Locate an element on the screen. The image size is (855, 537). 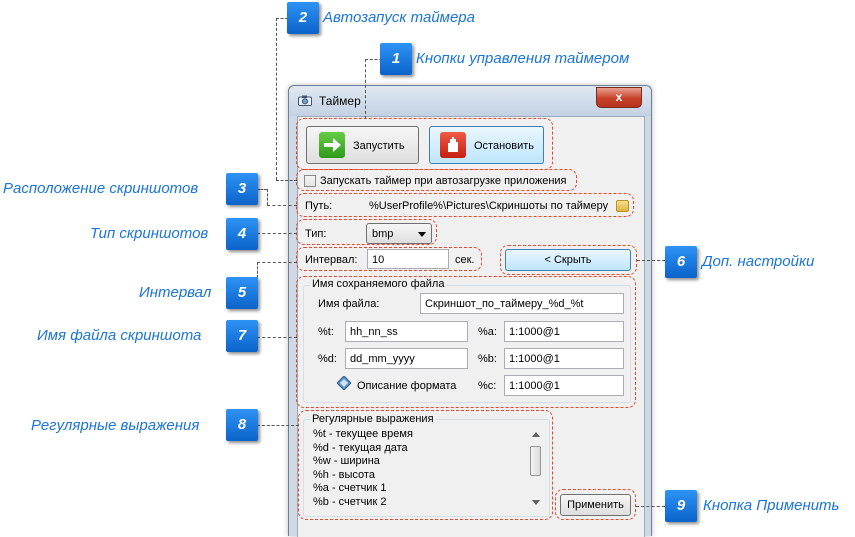
callout-5: Интервал is located at coordinates (175, 292).